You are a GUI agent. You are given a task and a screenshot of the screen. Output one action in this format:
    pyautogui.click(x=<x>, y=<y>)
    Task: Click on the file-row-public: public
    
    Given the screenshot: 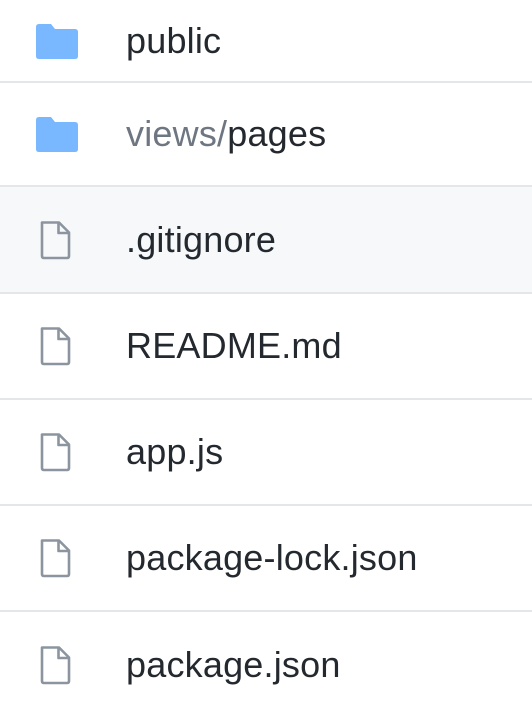 What is the action you would take?
    pyautogui.click(x=266, y=41)
    